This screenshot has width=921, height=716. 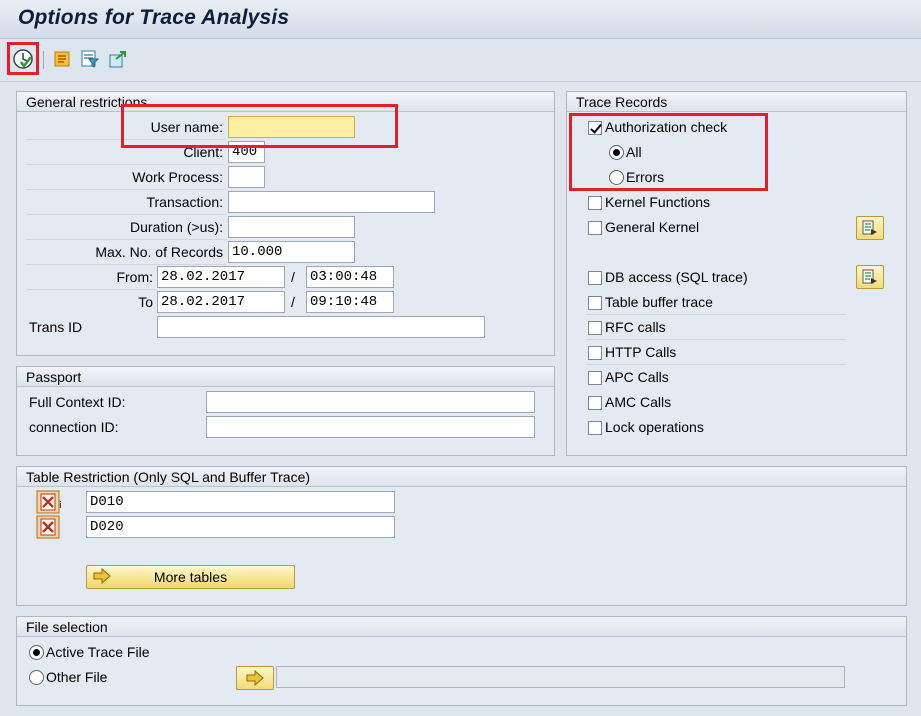 I want to click on transaction-label: Transaction:, so click(x=184, y=202).